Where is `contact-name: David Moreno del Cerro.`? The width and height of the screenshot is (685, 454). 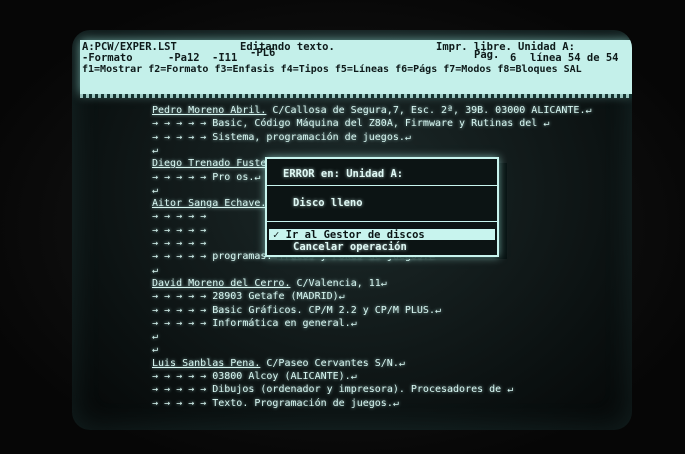 contact-name: David Moreno del Cerro. is located at coordinates (221, 283).